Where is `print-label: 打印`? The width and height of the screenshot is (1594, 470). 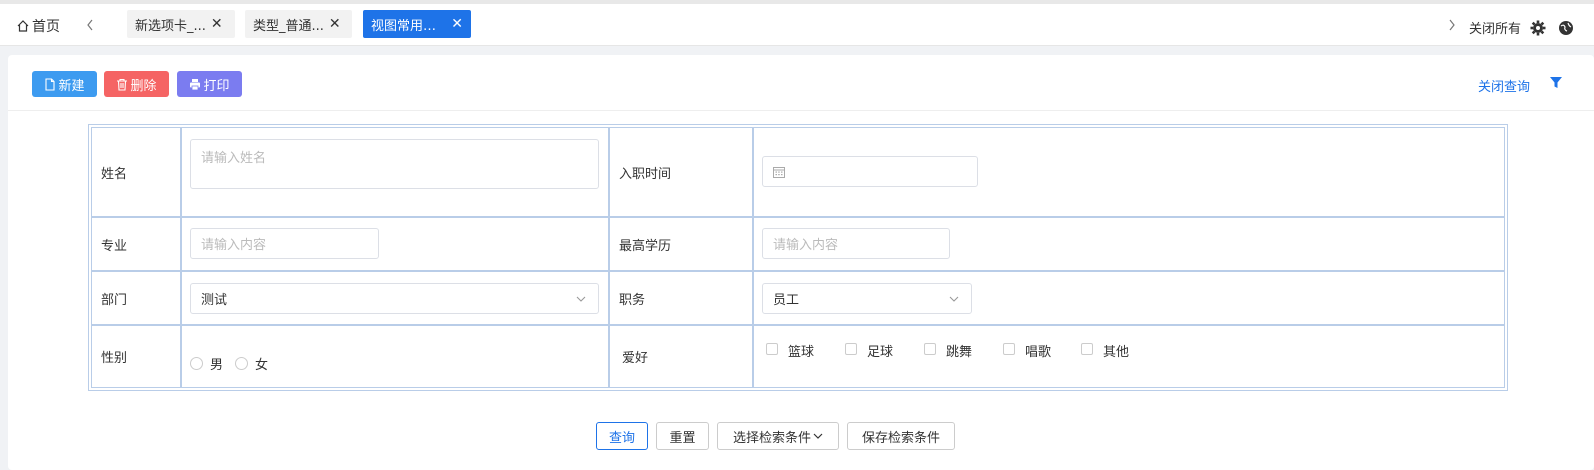
print-label: 打印 is located at coordinates (216, 85).